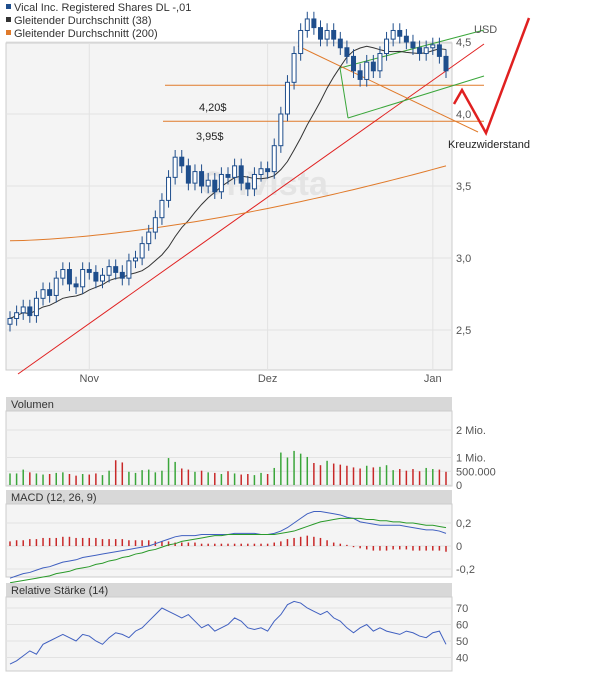 The image size is (614, 694). What do you see at coordinates (459, 486) in the screenshot?
I see `volume-tick-label: 0` at bounding box center [459, 486].